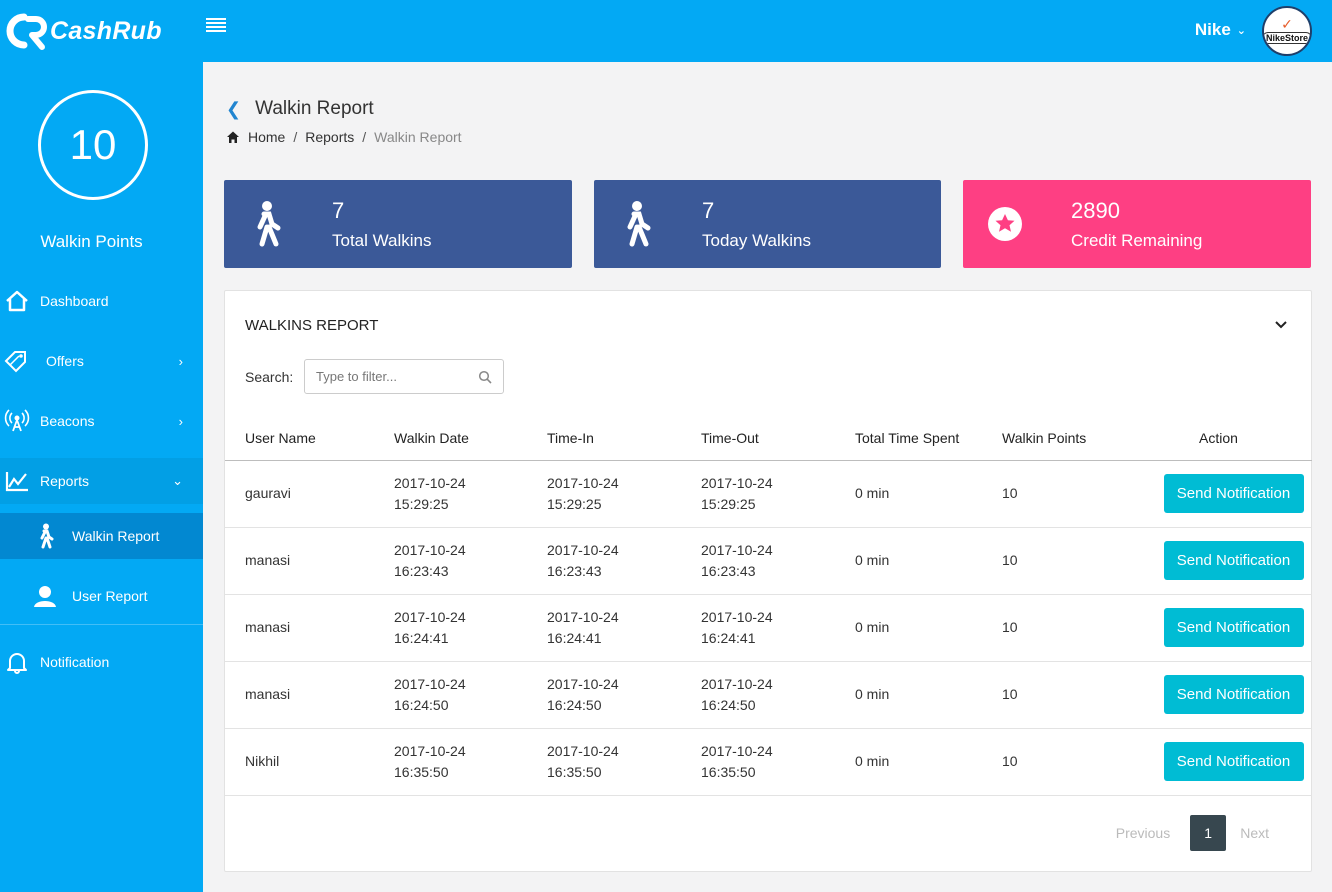 The image size is (1332, 892). Describe the element at coordinates (421, 704) in the screenshot. I see `cell-time: 16:24:50` at that location.